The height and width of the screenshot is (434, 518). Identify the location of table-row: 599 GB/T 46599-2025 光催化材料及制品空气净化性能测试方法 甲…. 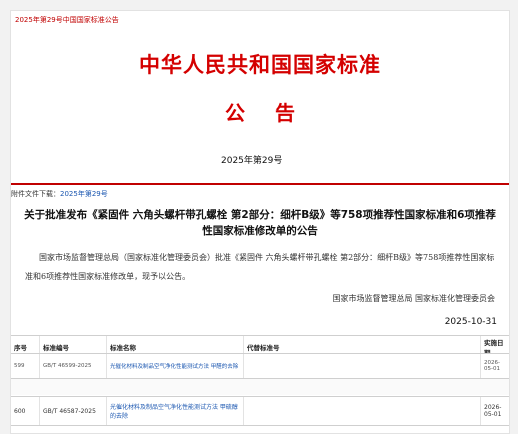
(260, 366).